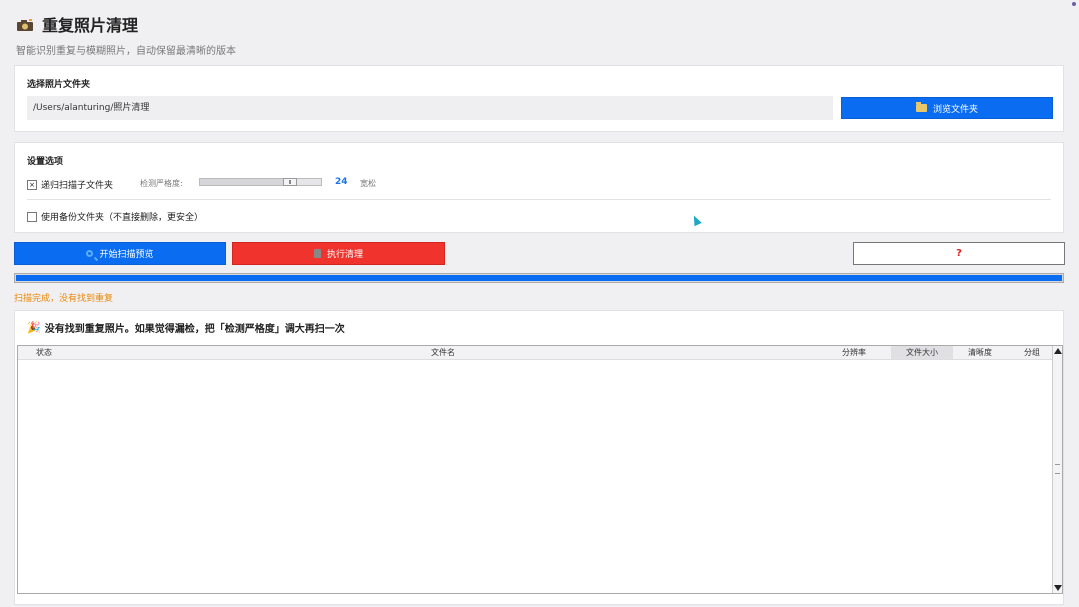 This screenshot has height=607, width=1079. What do you see at coordinates (368, 183) in the screenshot?
I see `sensitivity-loose-label: 宽松` at bounding box center [368, 183].